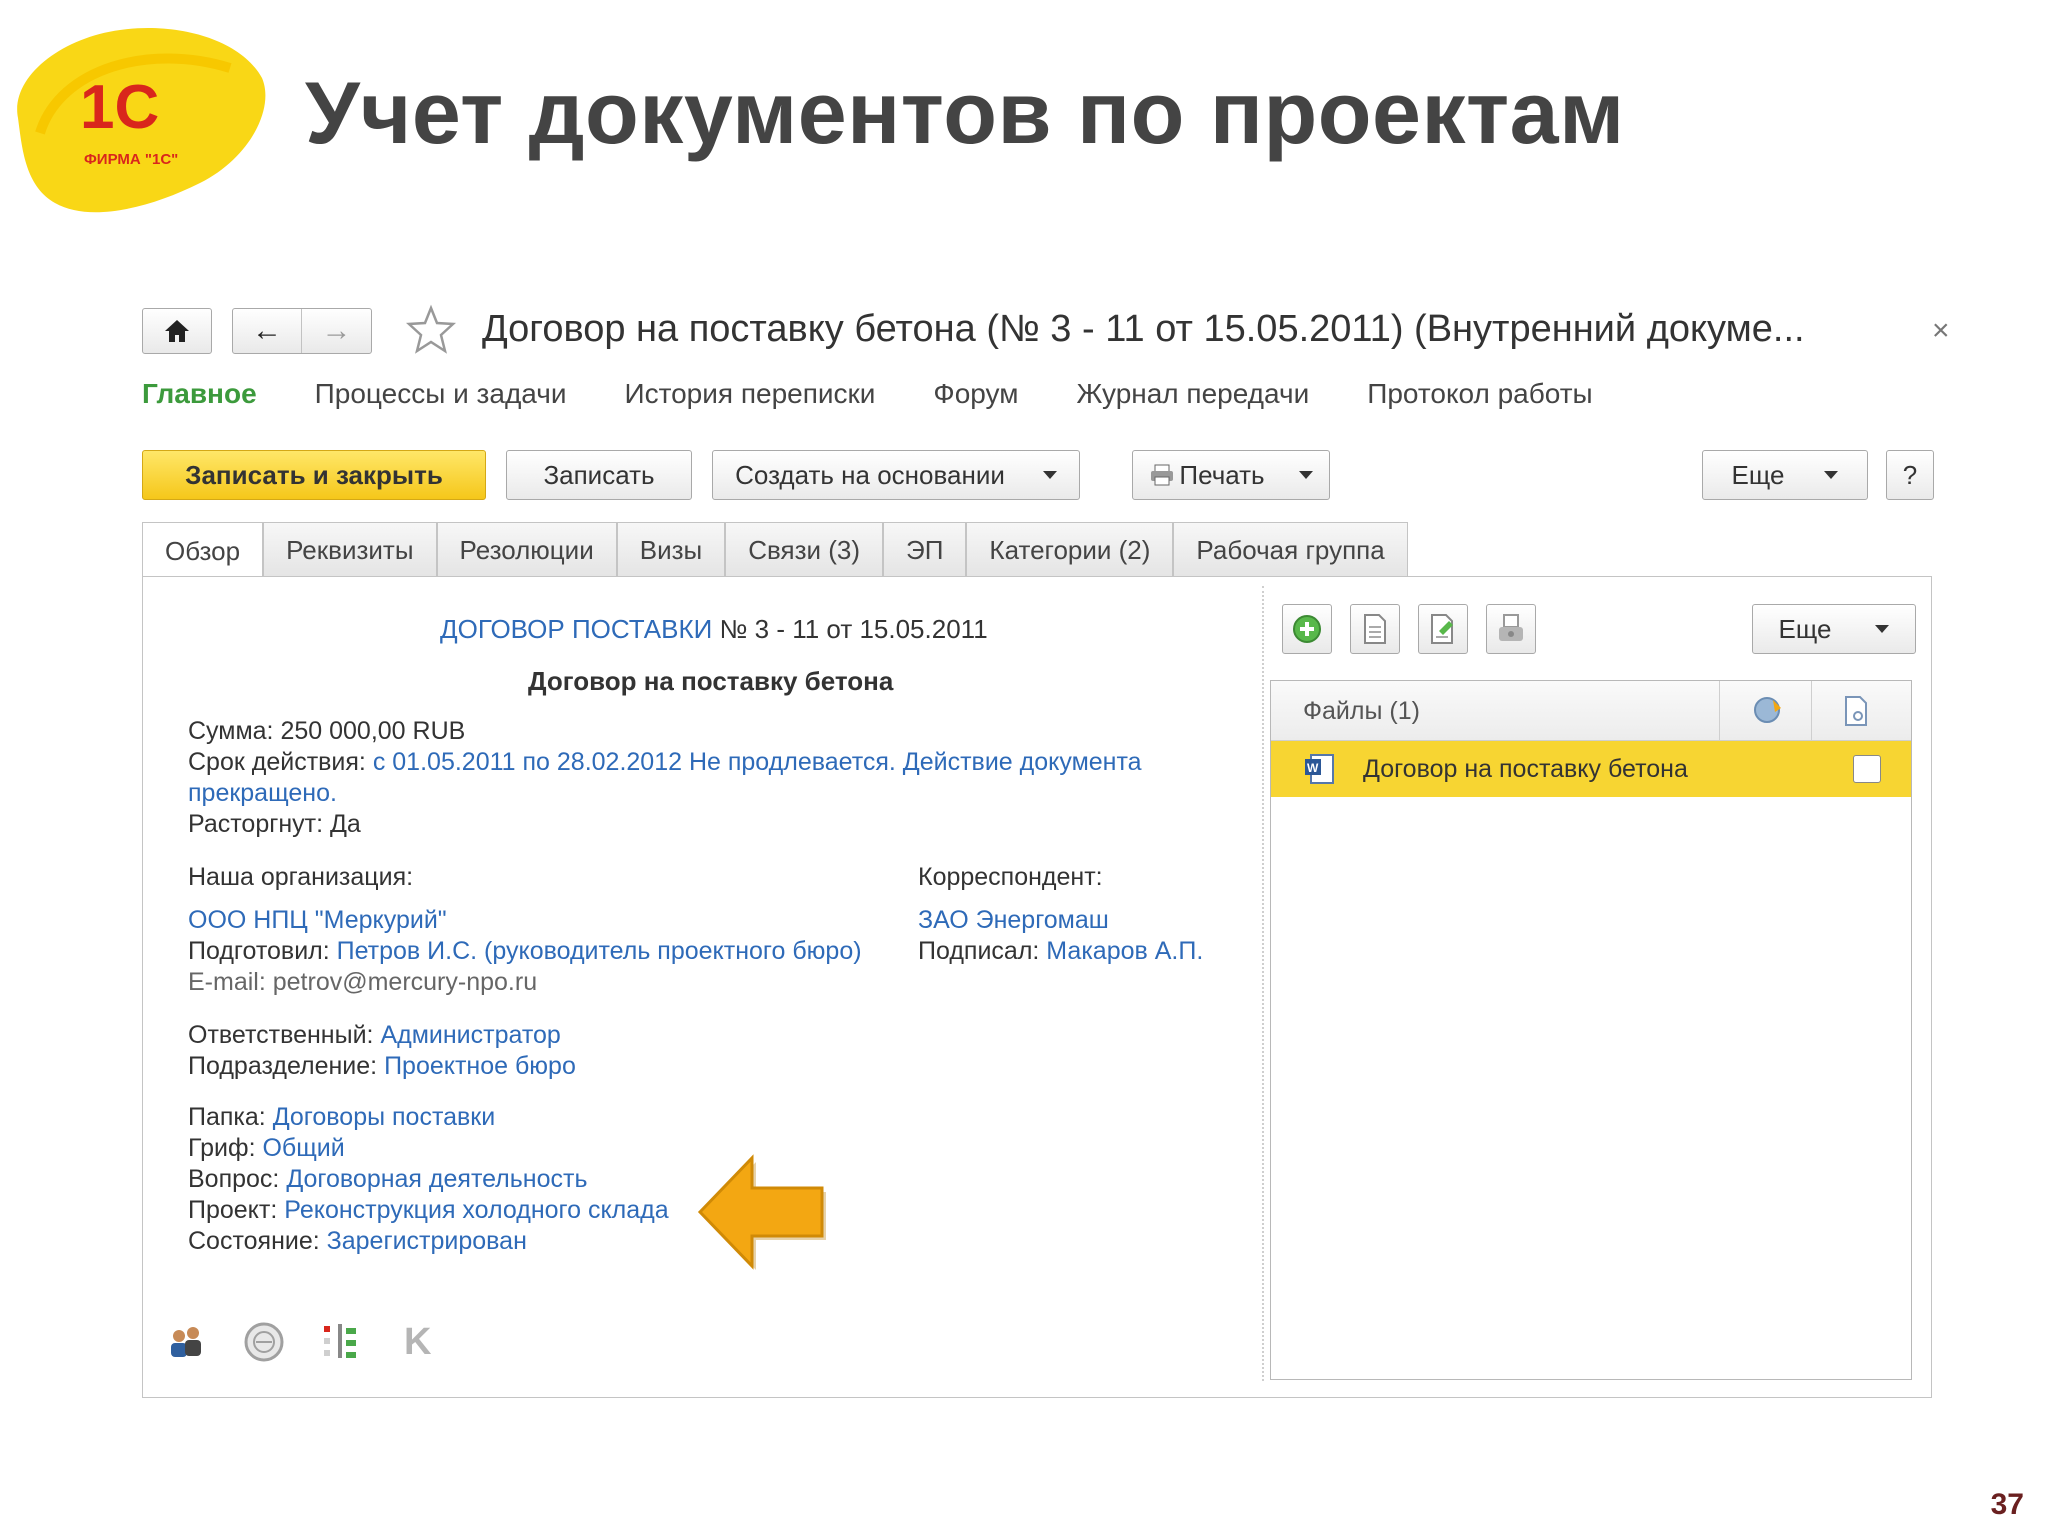 The height and width of the screenshot is (1536, 2048). What do you see at coordinates (203, 551) in the screenshot?
I see `tab-overview: Обзор` at bounding box center [203, 551].